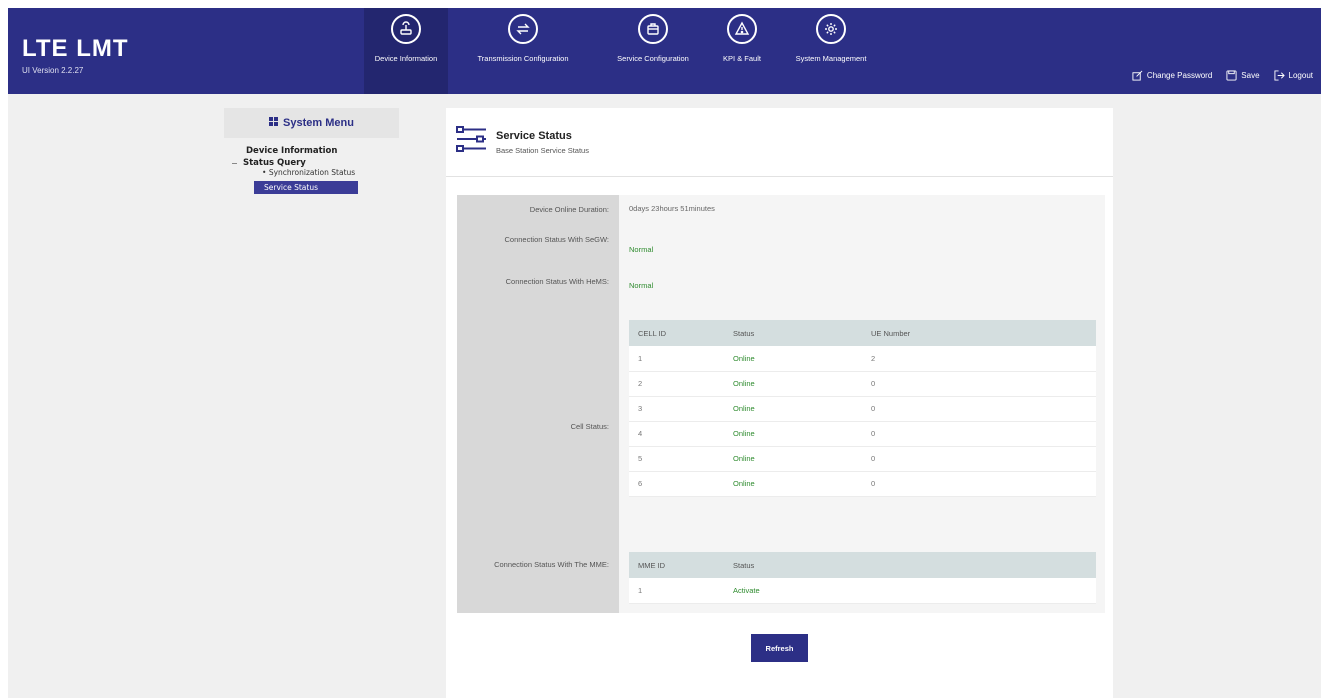 This screenshot has height=698, width=1323. Describe the element at coordinates (742, 51) in the screenshot. I see `nav-kpi-fault: KPI & Fault` at that location.